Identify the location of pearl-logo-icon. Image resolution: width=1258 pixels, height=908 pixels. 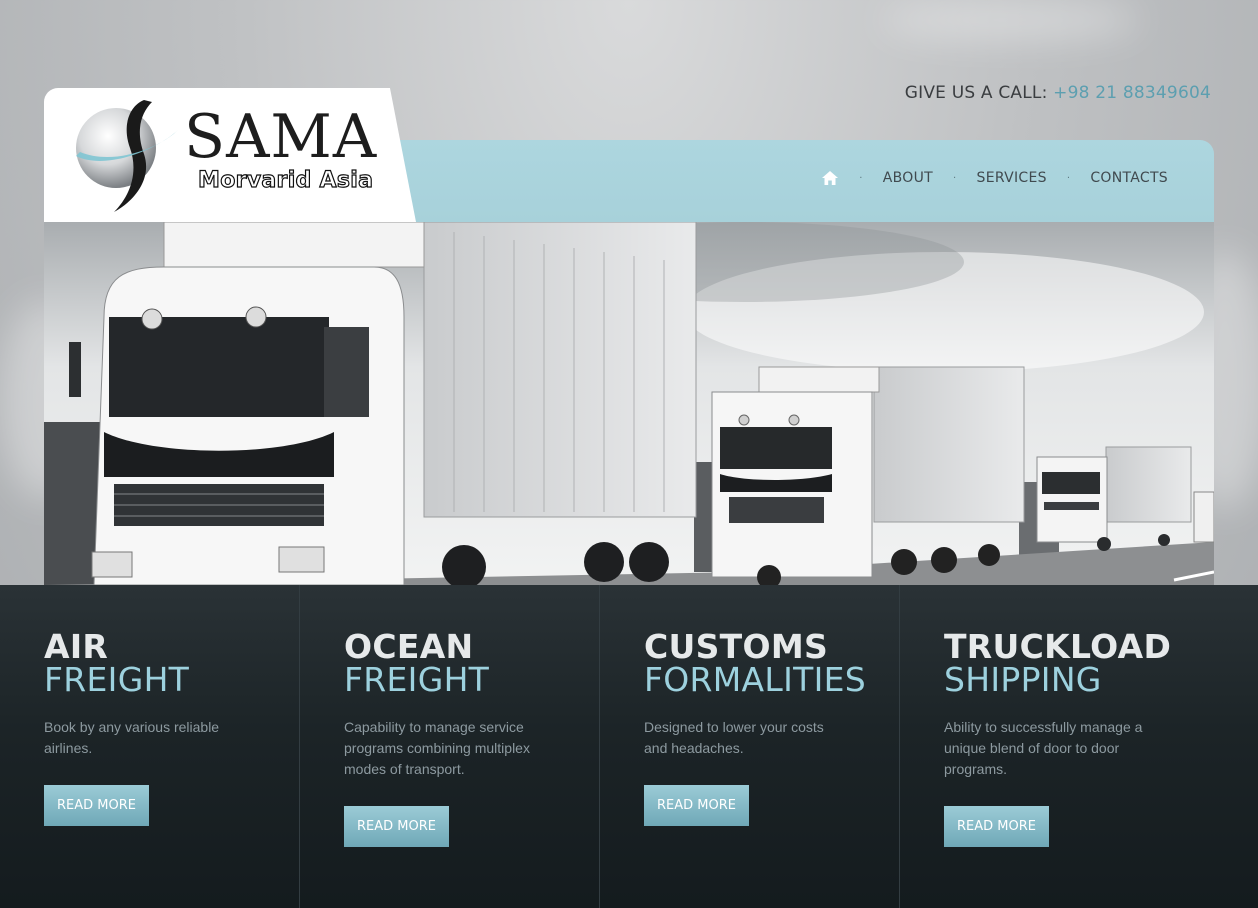
(127, 156).